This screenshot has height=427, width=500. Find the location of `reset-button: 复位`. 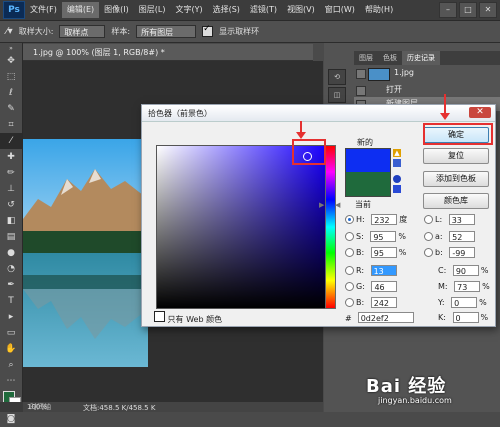

reset-button: 复位 is located at coordinates (456, 156).